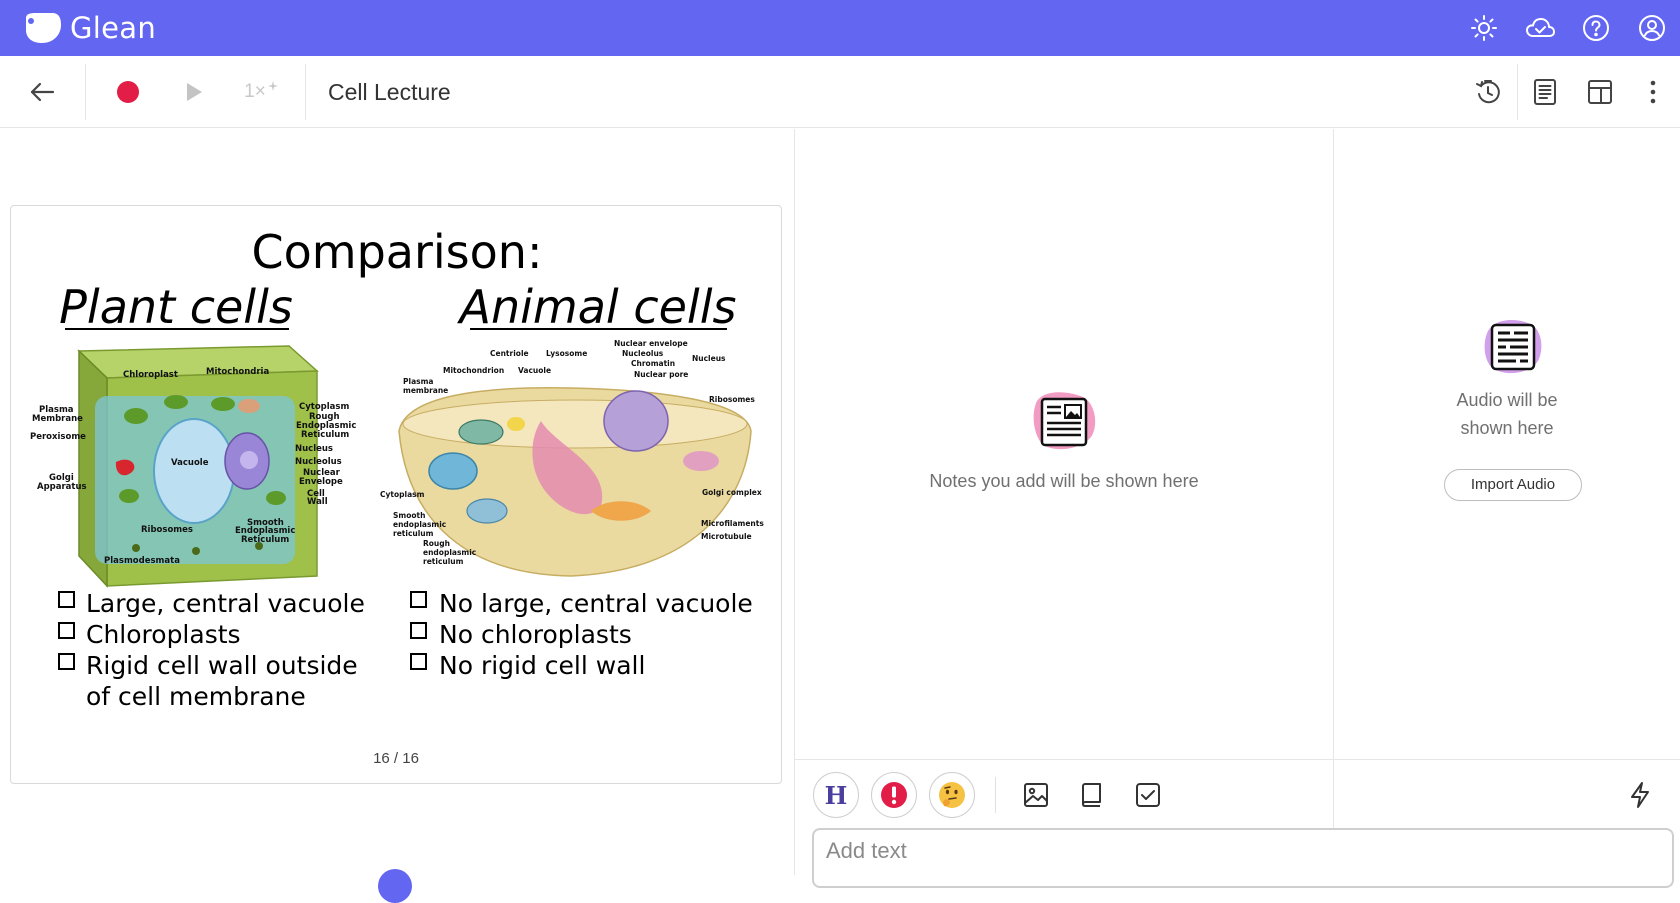  I want to click on speed-button: 1×, so click(261, 92).